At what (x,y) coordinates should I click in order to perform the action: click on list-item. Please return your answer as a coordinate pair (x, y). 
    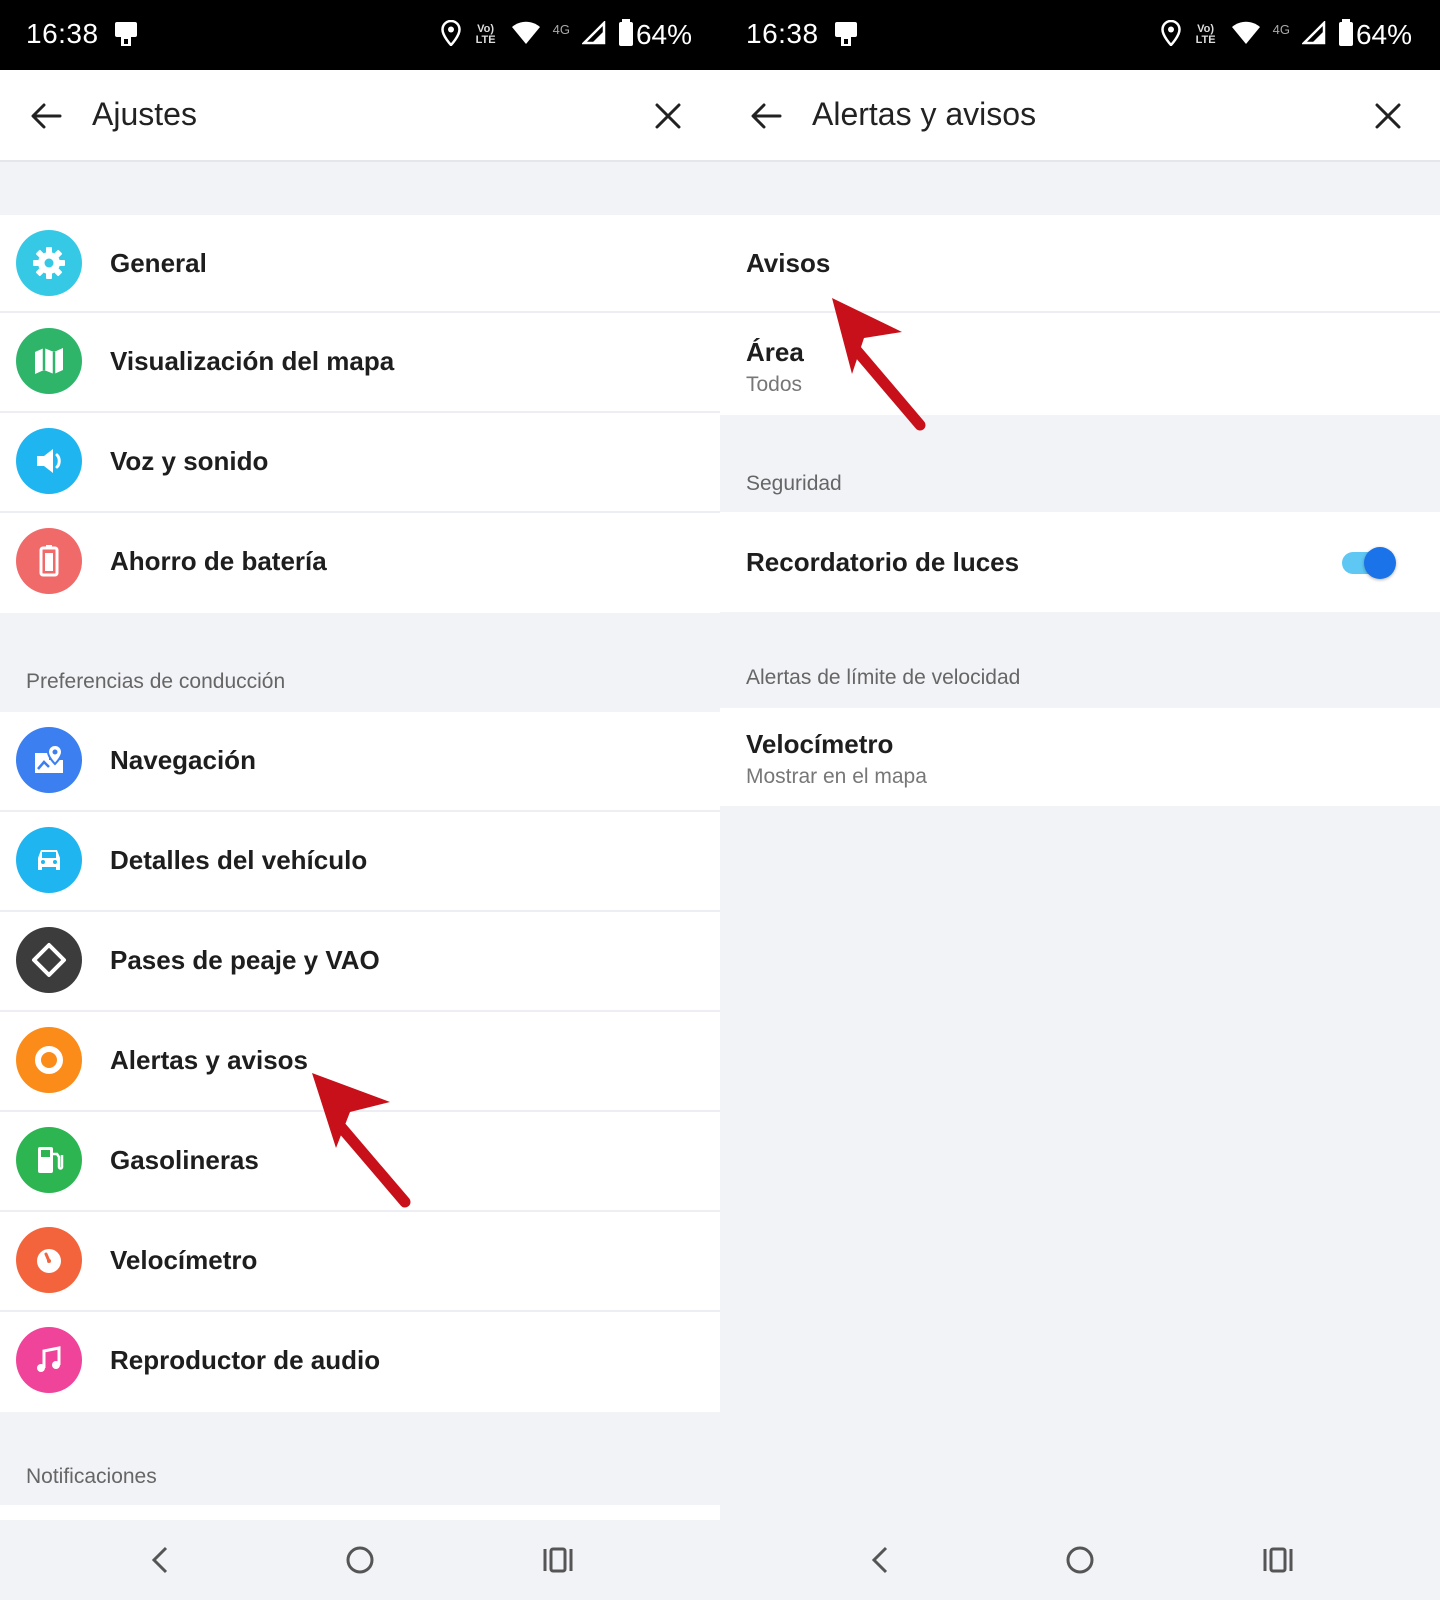
    Looking at the image, I should click on (360, 1513).